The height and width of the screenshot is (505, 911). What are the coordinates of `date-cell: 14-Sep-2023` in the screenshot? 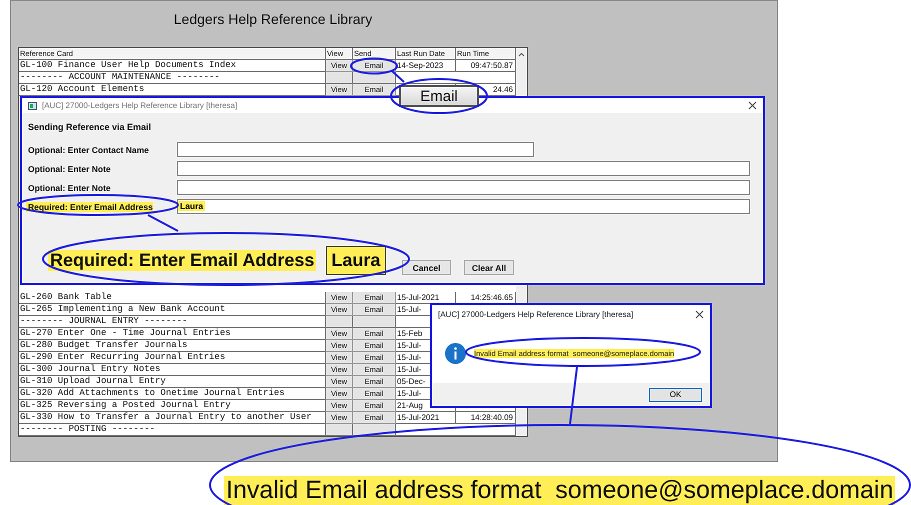 It's located at (426, 66).